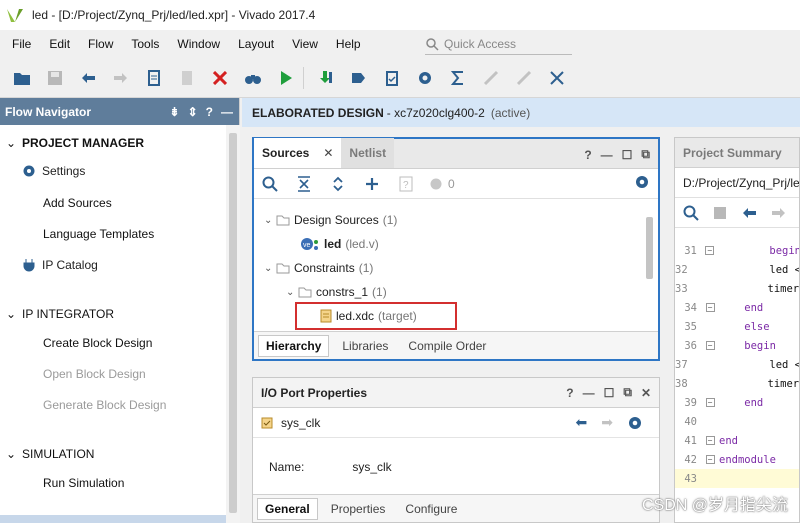  I want to click on tree-constrs-1: ⌄ constrs_1 (1), so click(336, 292).